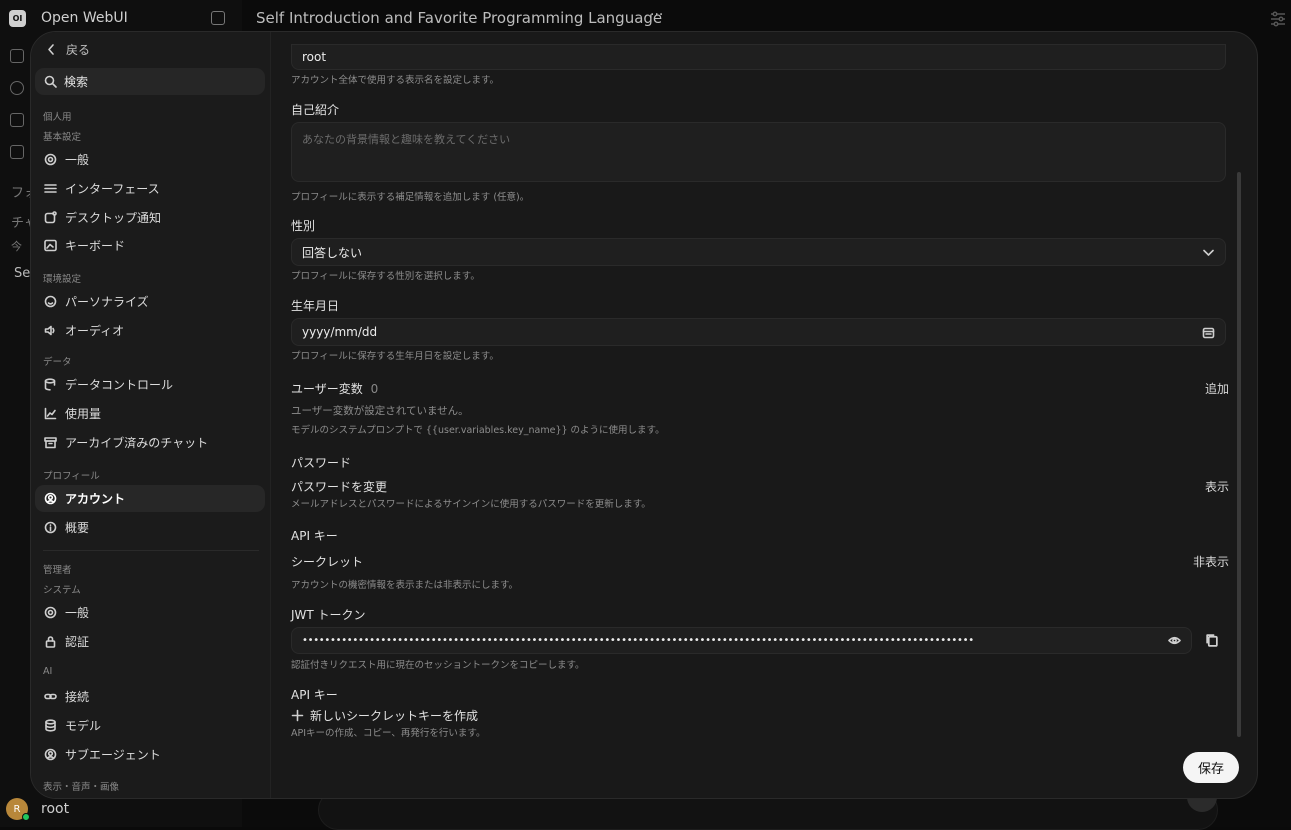 The width and height of the screenshot is (1291, 830). I want to click on nav-item-keyboard: キーボード, so click(150, 245).